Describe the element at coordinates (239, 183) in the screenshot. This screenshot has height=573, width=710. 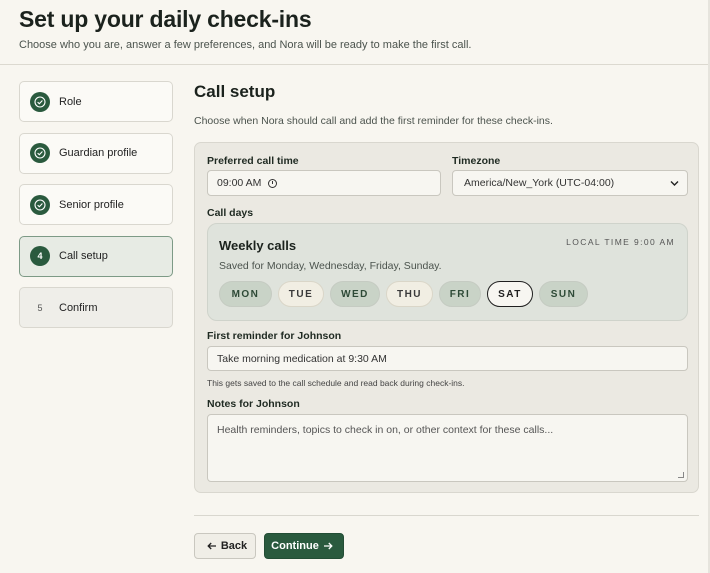
I see `call-time-value: 09:00 AM` at that location.